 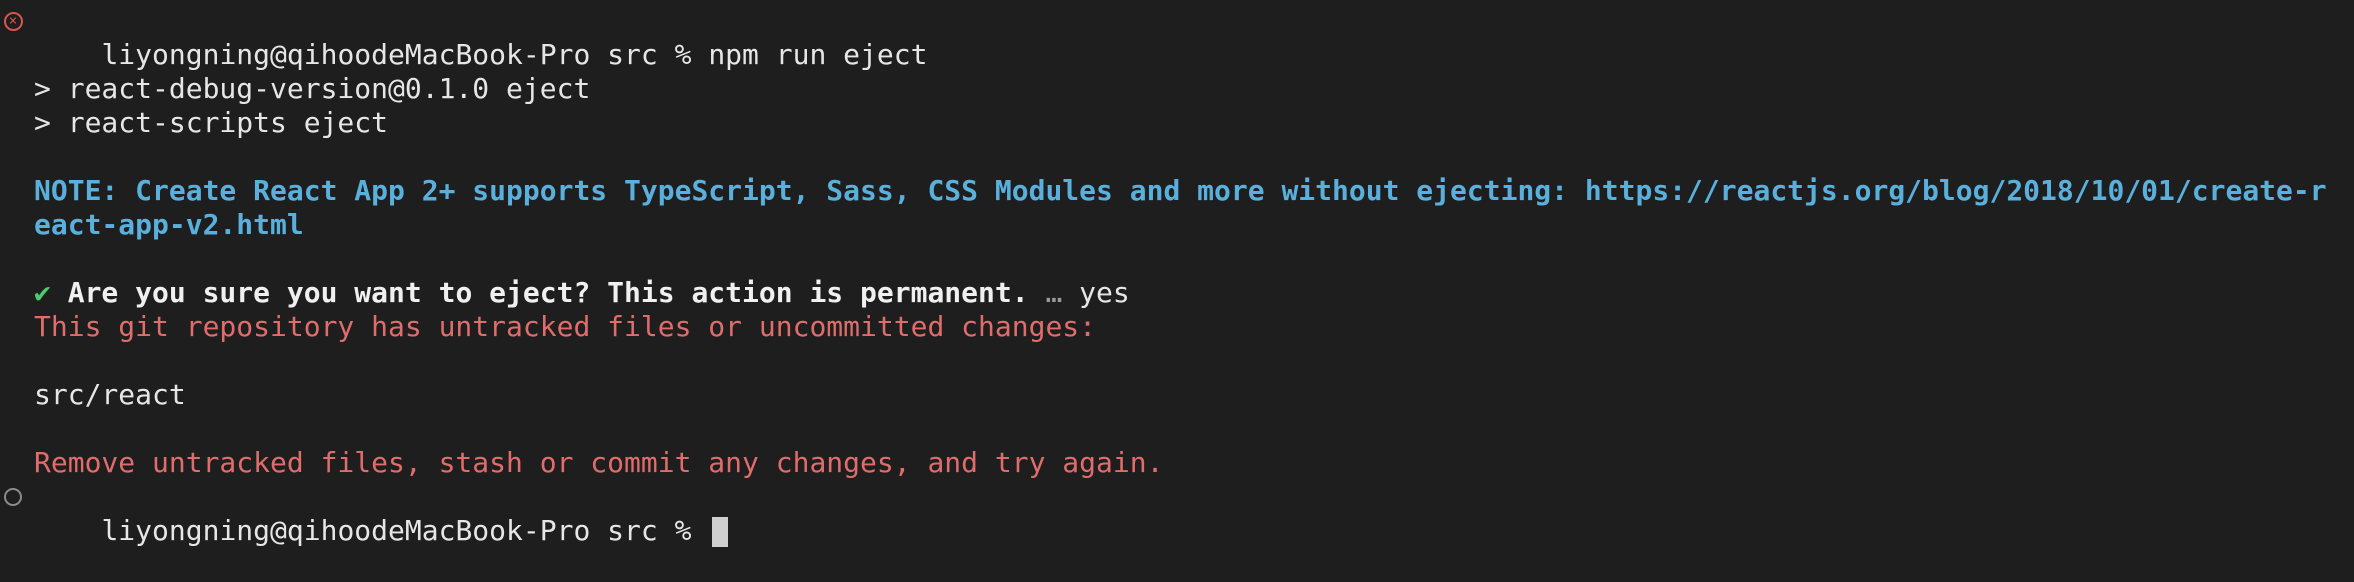 I want to click on idle-circle-icon, so click(x=13, y=497).